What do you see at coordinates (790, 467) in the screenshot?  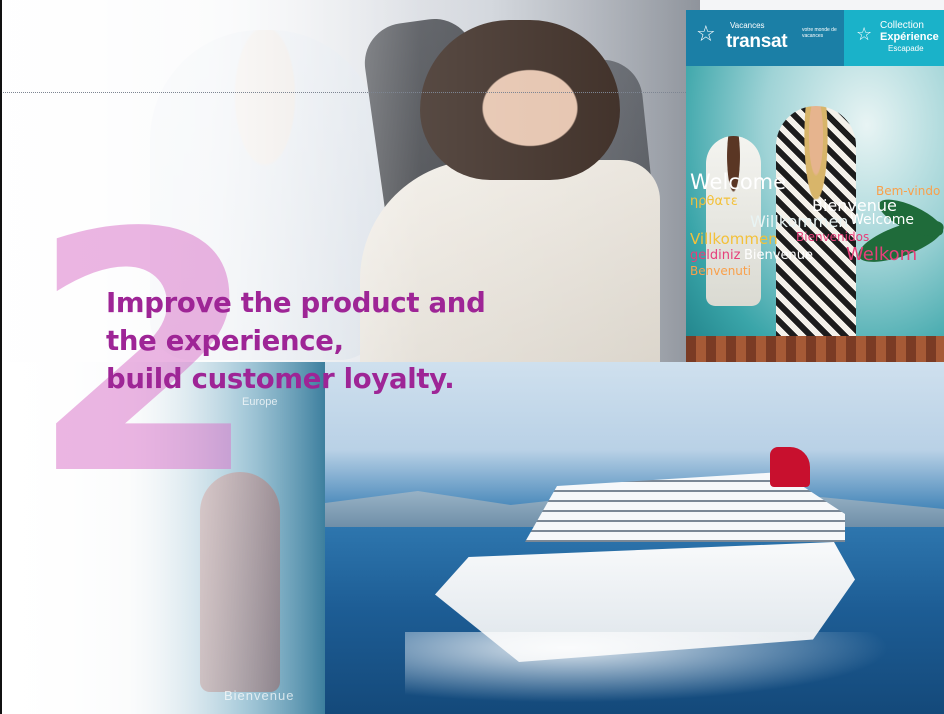 I see `ship-funnel` at bounding box center [790, 467].